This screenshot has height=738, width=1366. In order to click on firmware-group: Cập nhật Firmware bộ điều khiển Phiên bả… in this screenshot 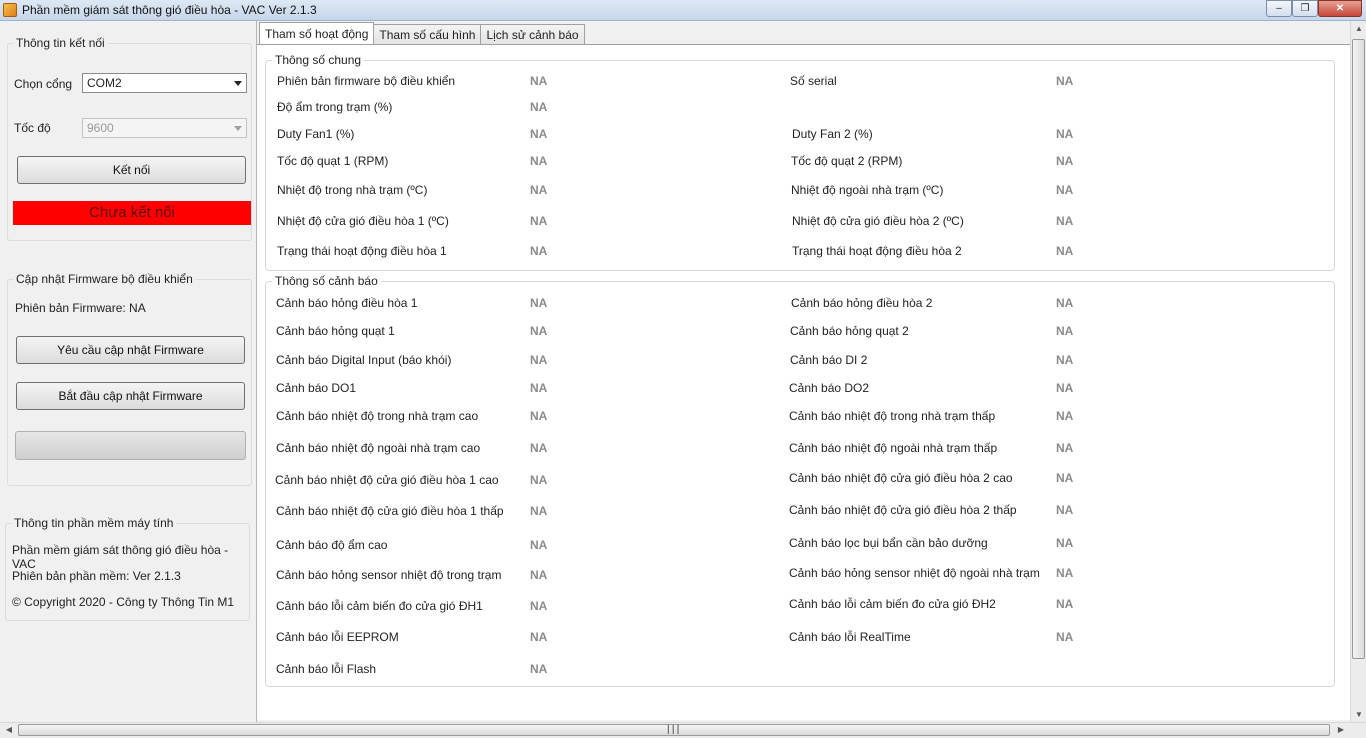, I will do `click(129, 379)`.